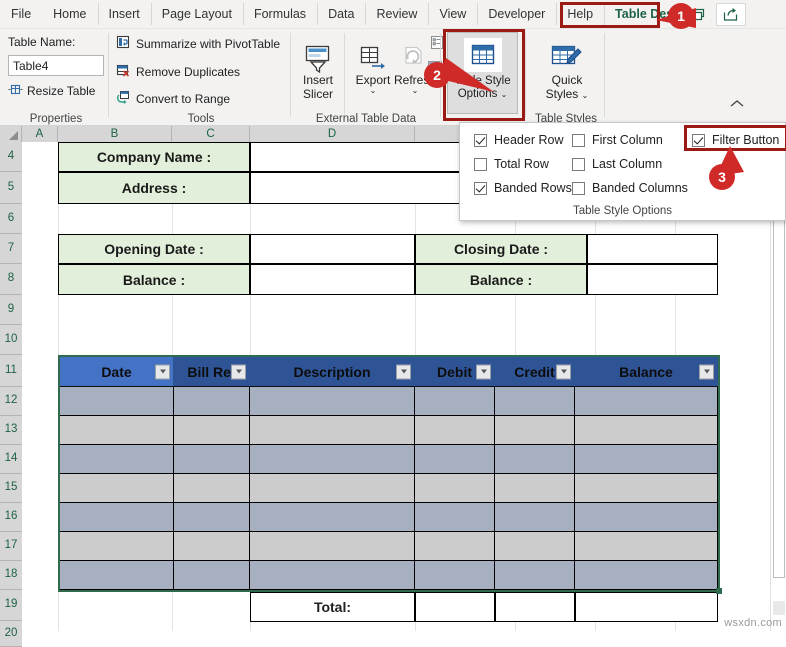 Image resolution: width=786 pixels, height=647 pixels. What do you see at coordinates (11, 371) in the screenshot?
I see `row-header-11: 11` at bounding box center [11, 371].